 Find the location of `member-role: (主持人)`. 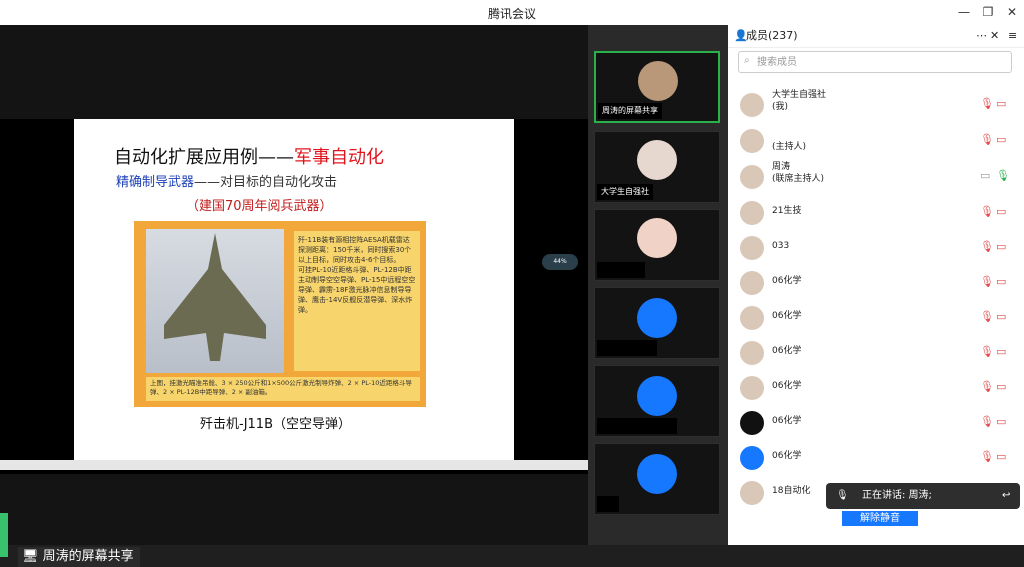

member-role: (主持人) is located at coordinates (789, 147).